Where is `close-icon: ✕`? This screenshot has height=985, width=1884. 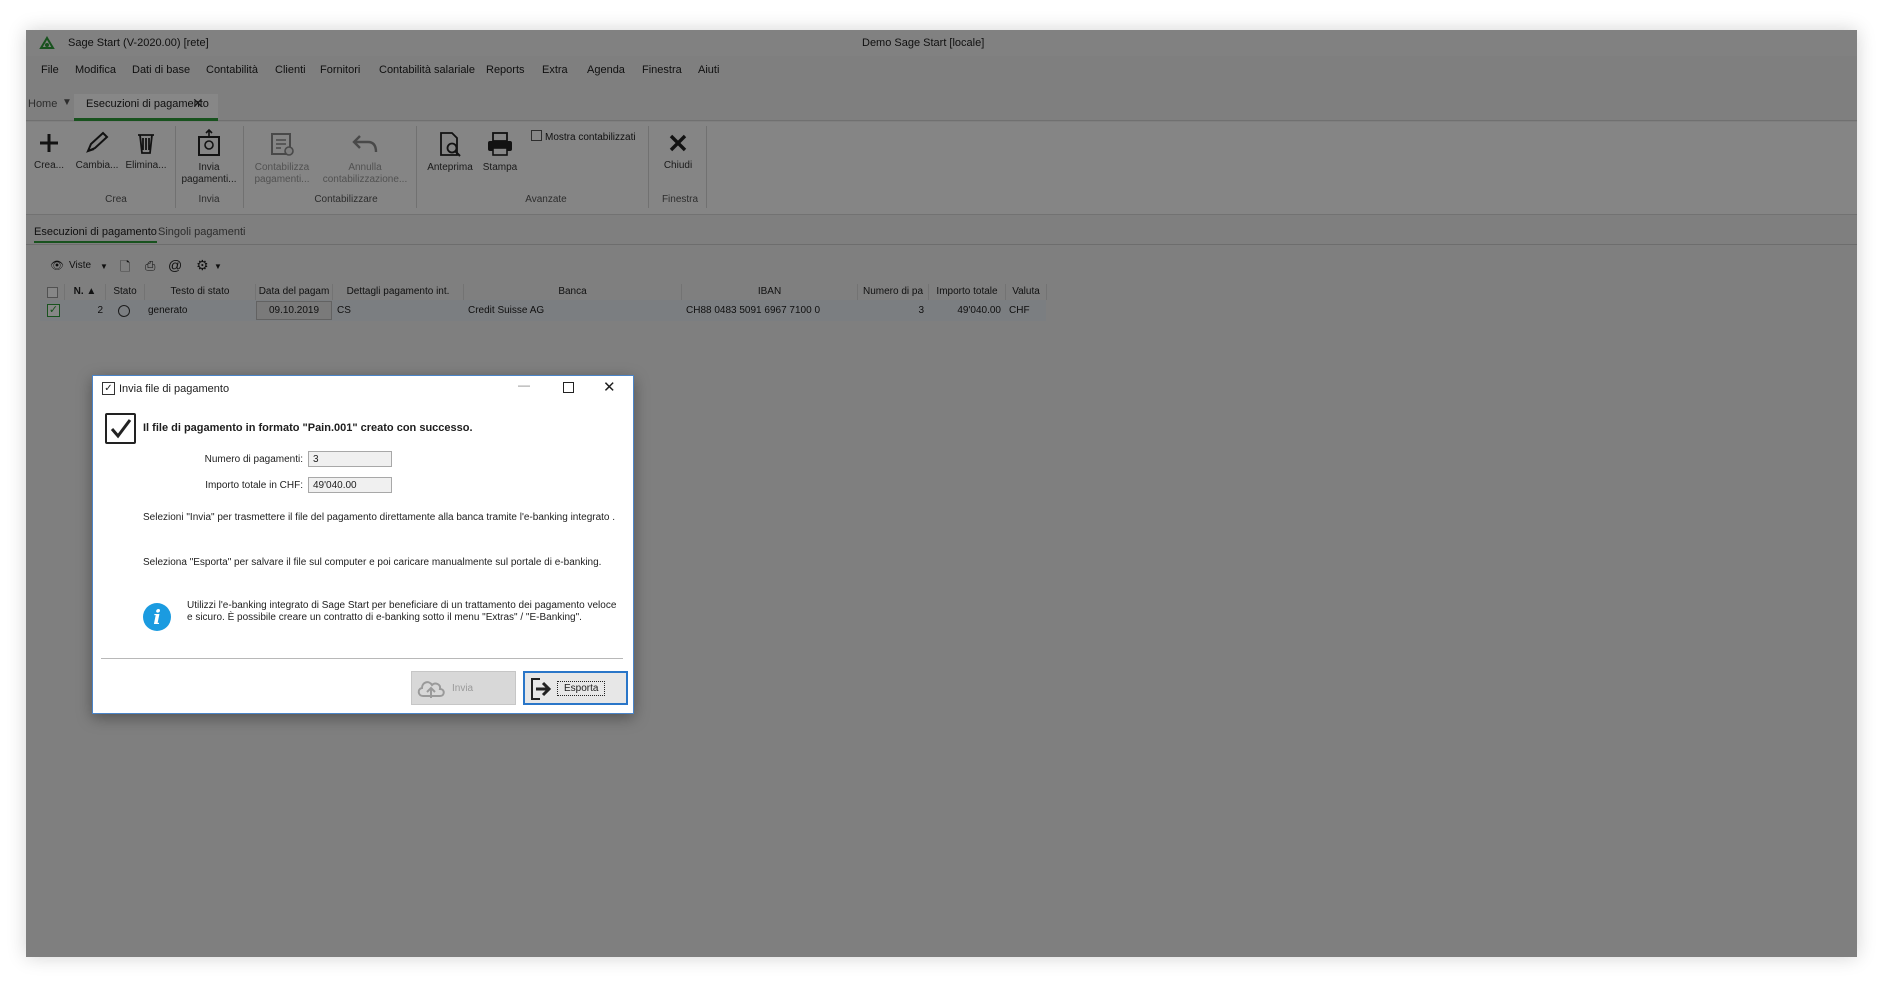
close-icon: ✕ is located at coordinates (609, 387).